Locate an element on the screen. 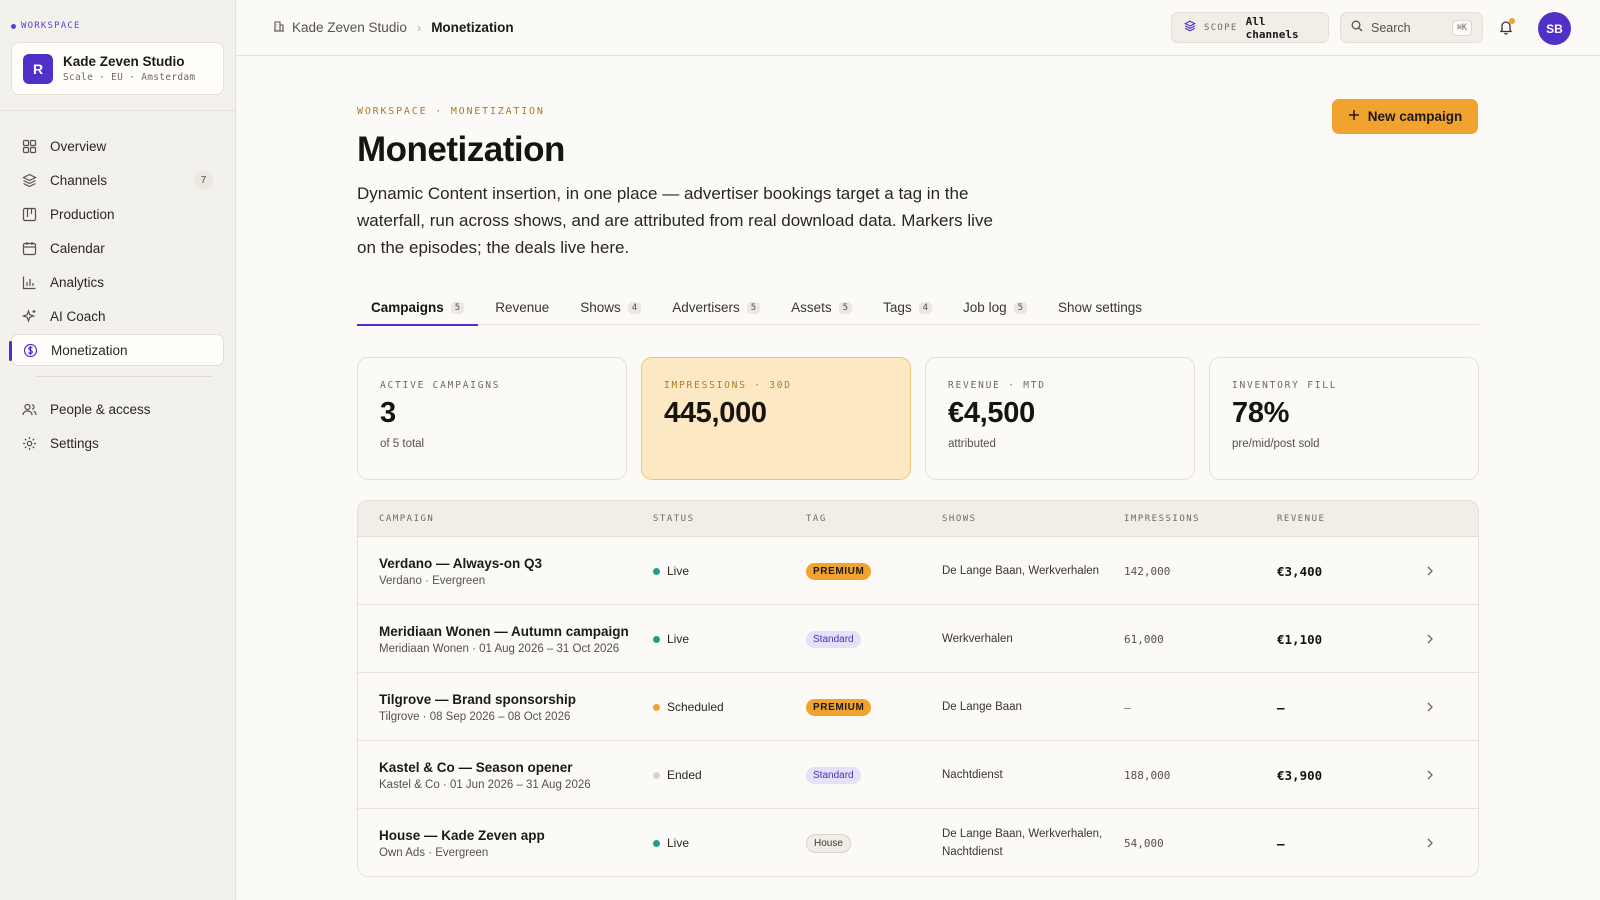  kpi-label: INVENTORY FILL is located at coordinates (1285, 385).